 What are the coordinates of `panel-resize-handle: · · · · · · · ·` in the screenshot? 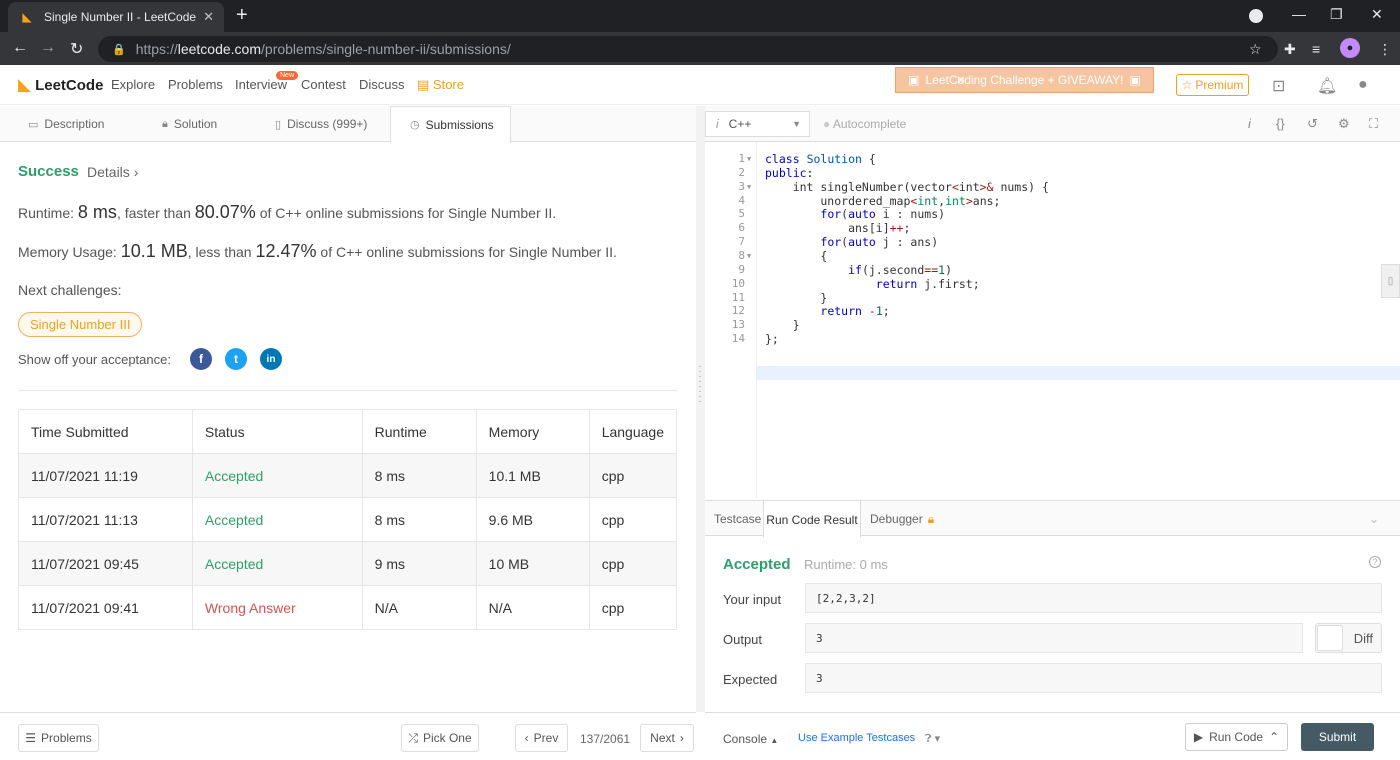 It's located at (700, 409).